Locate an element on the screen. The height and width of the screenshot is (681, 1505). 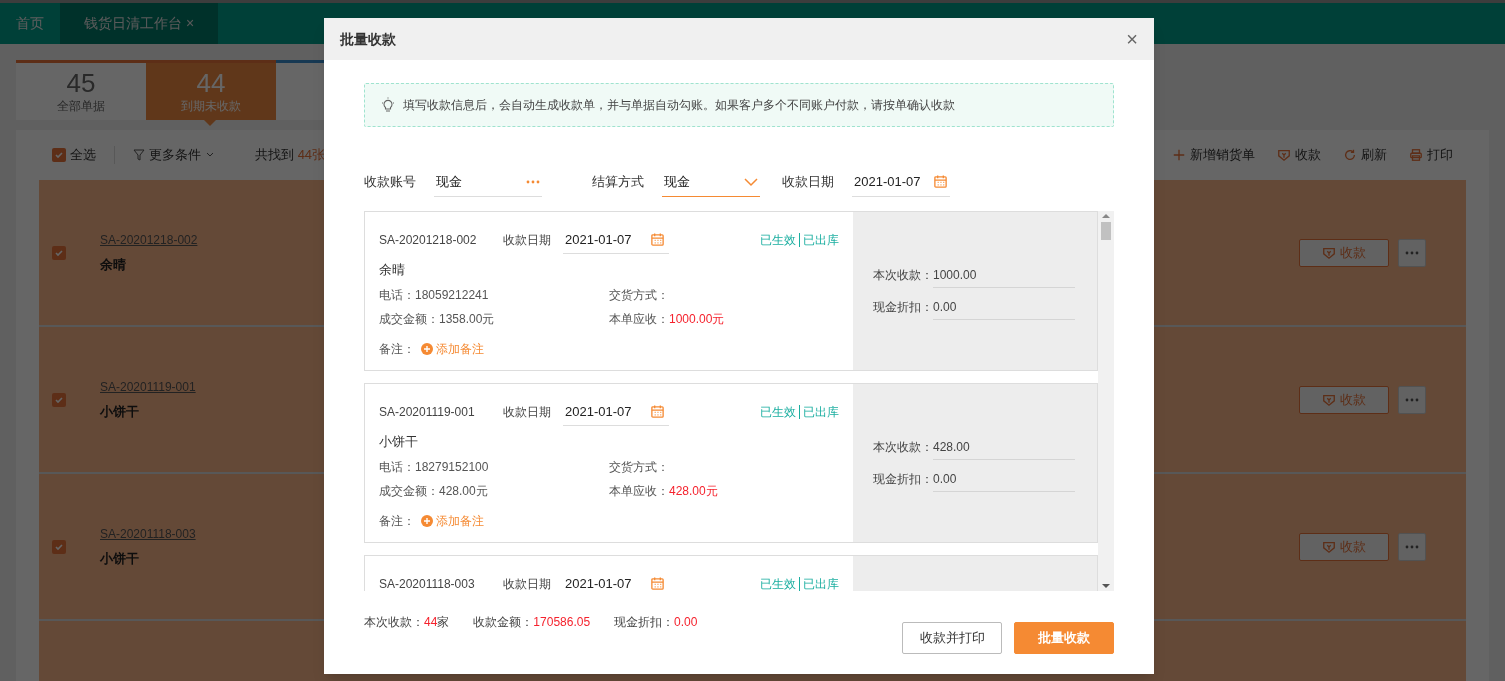
amount-field: 1000.00 is located at coordinates (1004, 275).